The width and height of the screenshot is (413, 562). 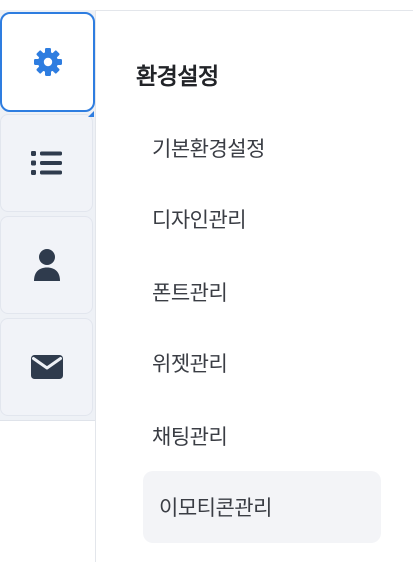 I want to click on list-icon, so click(x=47, y=163).